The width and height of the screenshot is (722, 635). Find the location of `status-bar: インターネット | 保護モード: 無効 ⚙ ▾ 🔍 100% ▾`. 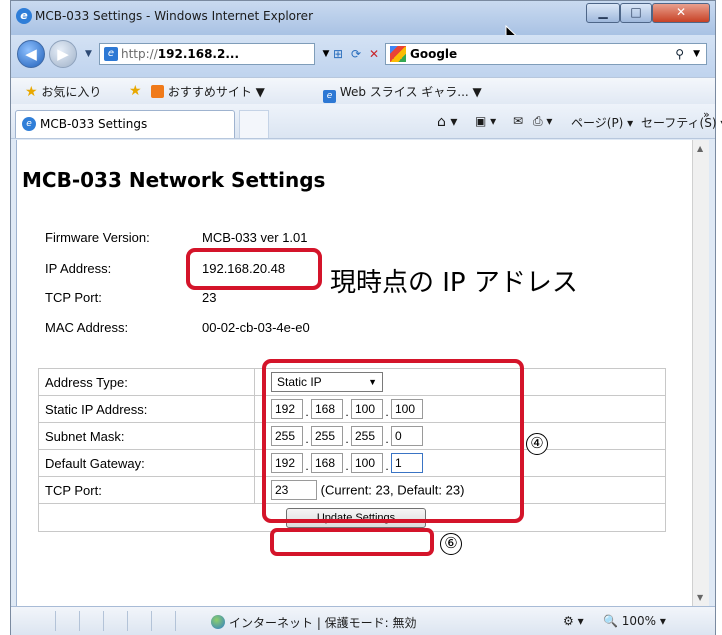

status-bar: インターネット | 保護モード: 無効 ⚙ ▾ 🔍 100% ▾ is located at coordinates (363, 620).